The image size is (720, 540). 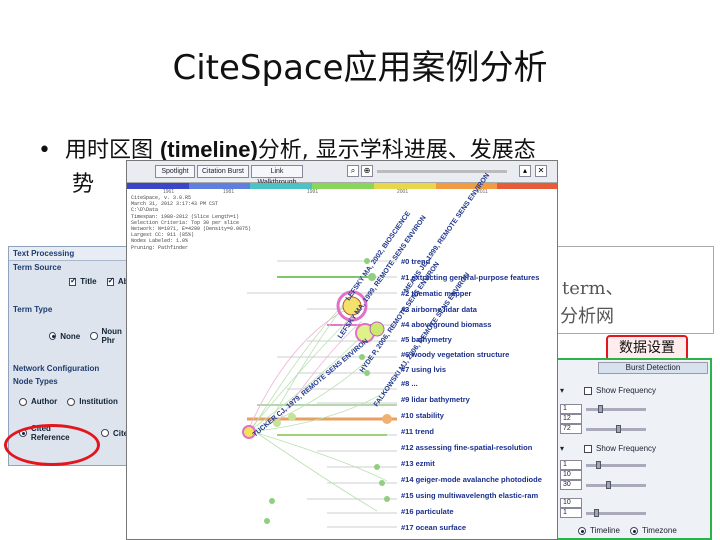 What do you see at coordinates (470, 277) in the screenshot?
I see `cluster-label: #1 extracting general-purpose features` at bounding box center [470, 277].